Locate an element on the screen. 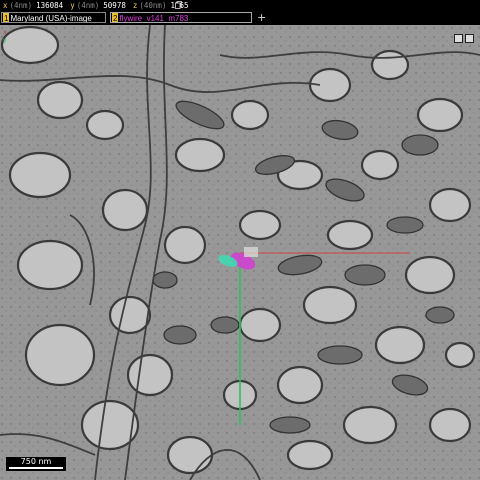 This screenshot has width=480, height=480. add-layer-button: + is located at coordinates (261, 18).